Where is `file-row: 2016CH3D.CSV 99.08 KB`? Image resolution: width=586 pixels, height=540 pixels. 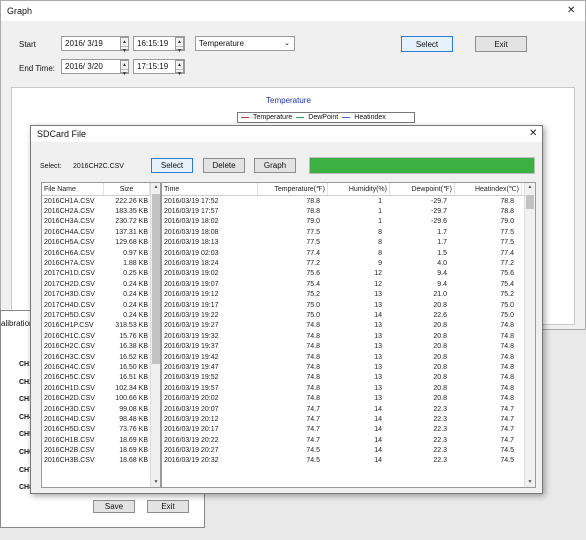 file-row: 2016CH3D.CSV 99.08 KB is located at coordinates (101, 409).